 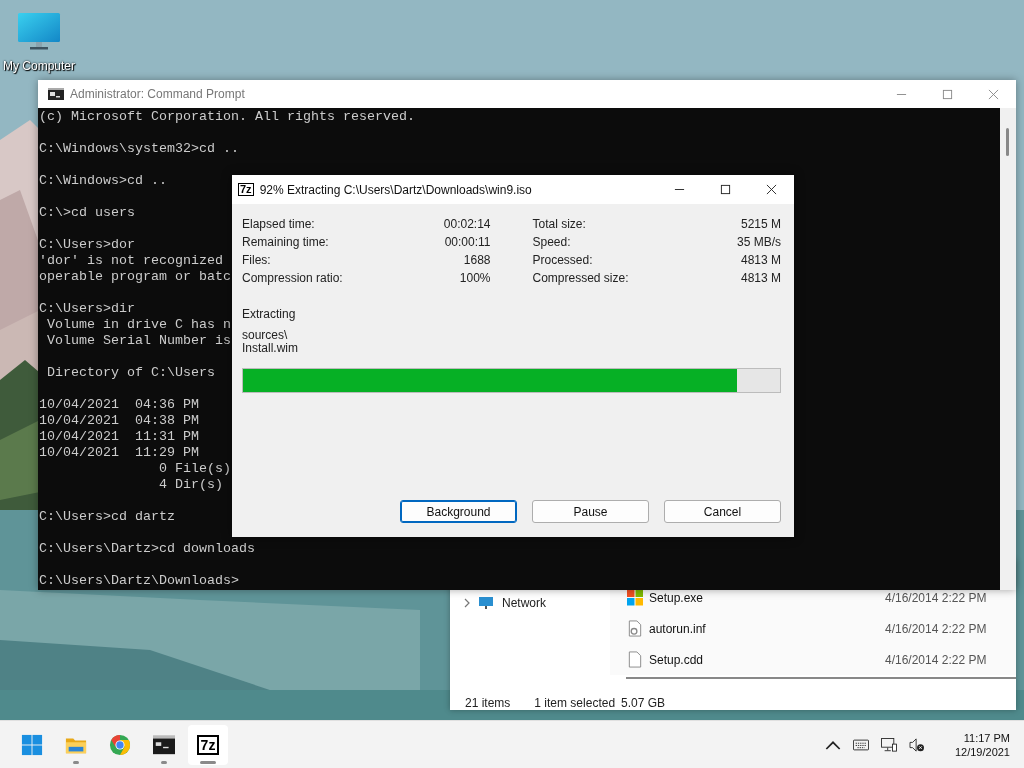 What do you see at coordinates (458, 511) in the screenshot?
I see `dialog-button: Background` at bounding box center [458, 511].